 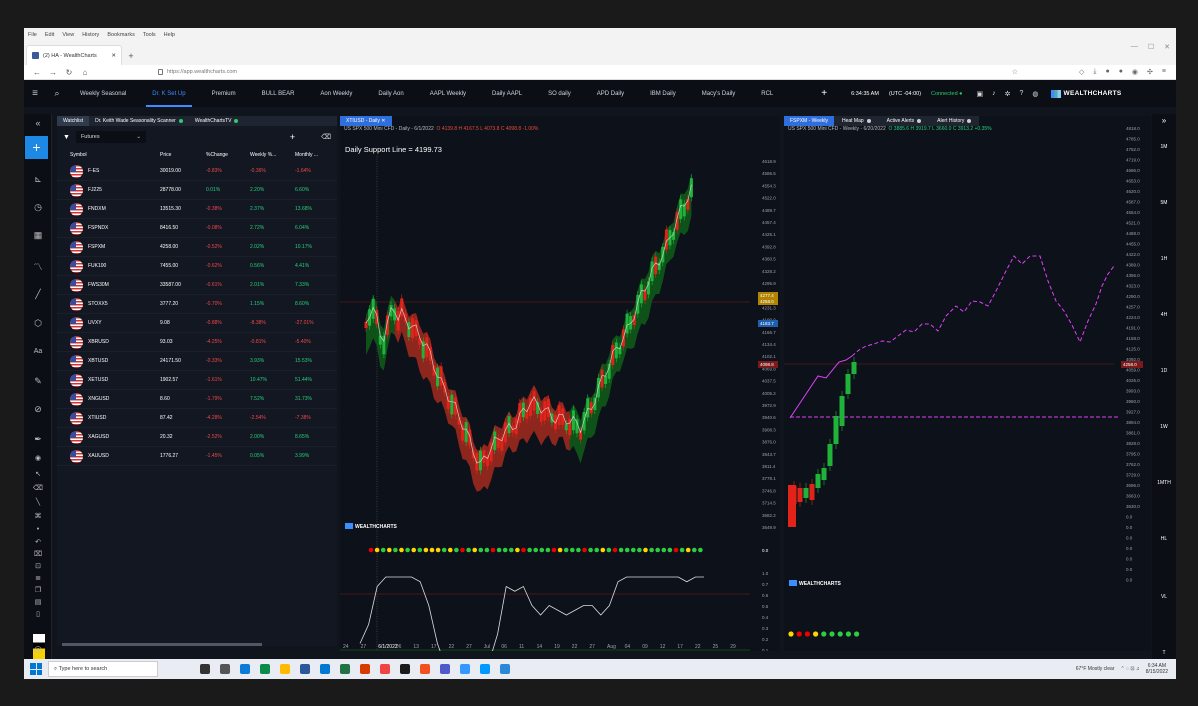 I want to click on tray-clock: 6:34 AM 8/15/2022, so click(x=1157, y=669).